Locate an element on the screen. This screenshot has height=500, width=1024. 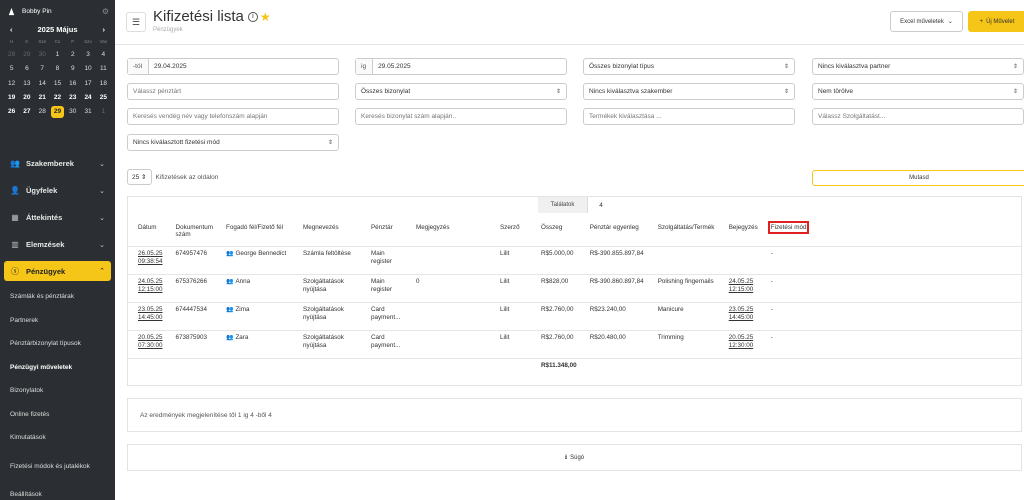
calendar-day: 22 is located at coordinates (57, 98).